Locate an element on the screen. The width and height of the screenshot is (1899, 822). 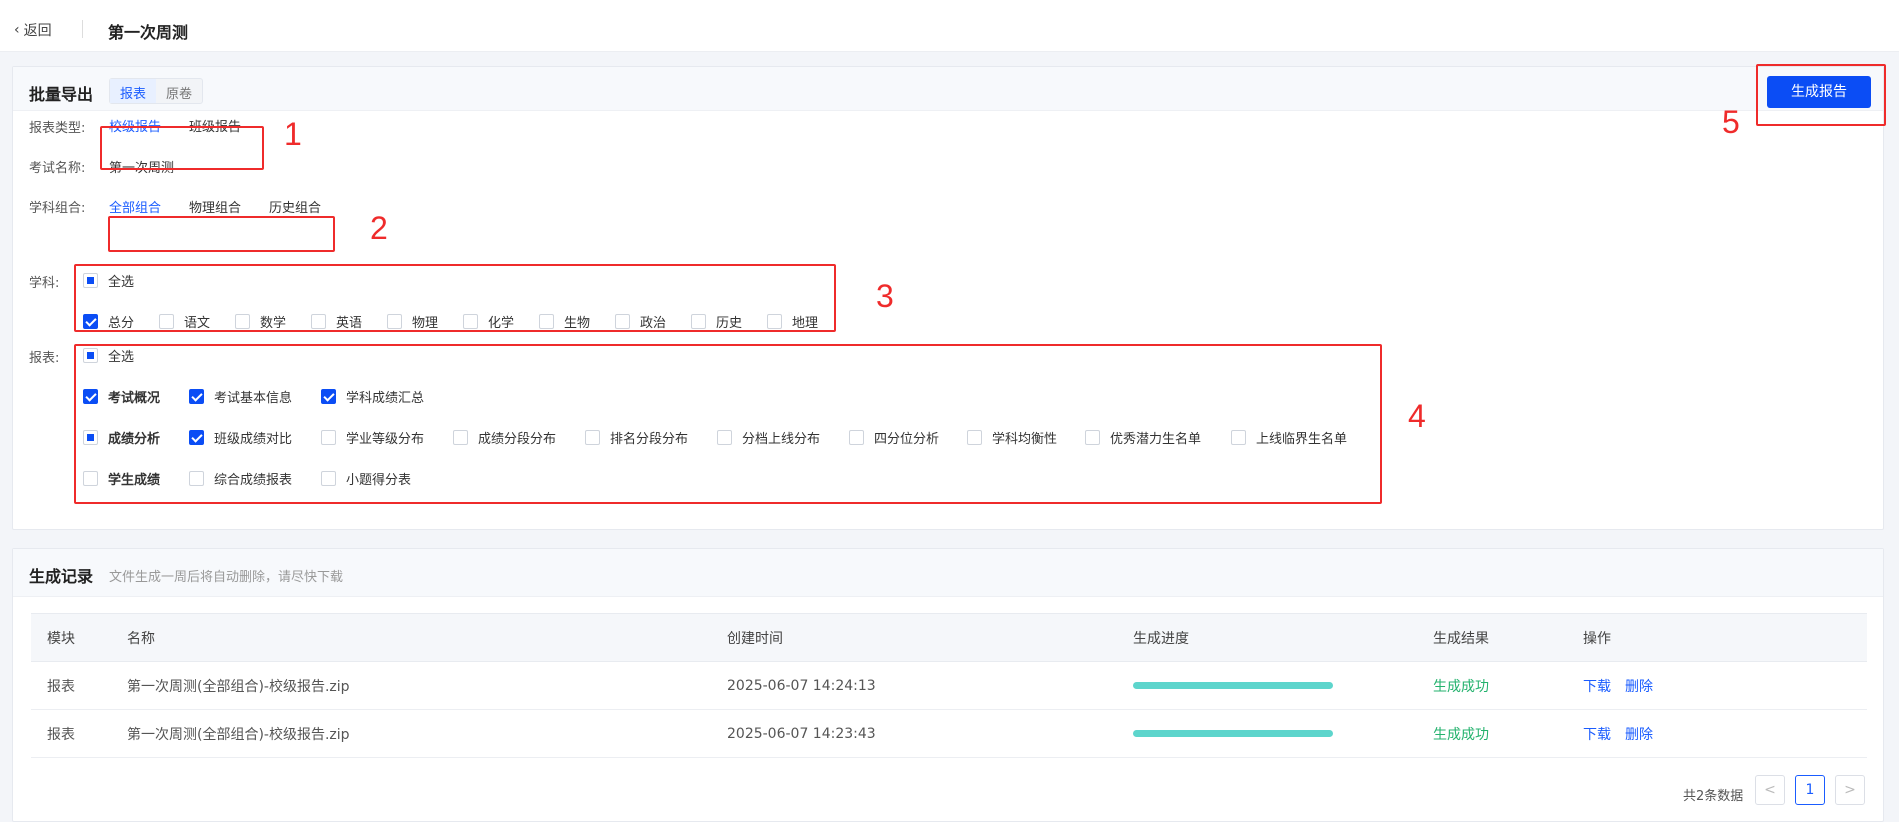
report-subject-balance: 学科均衡性 is located at coordinates (1012, 437).